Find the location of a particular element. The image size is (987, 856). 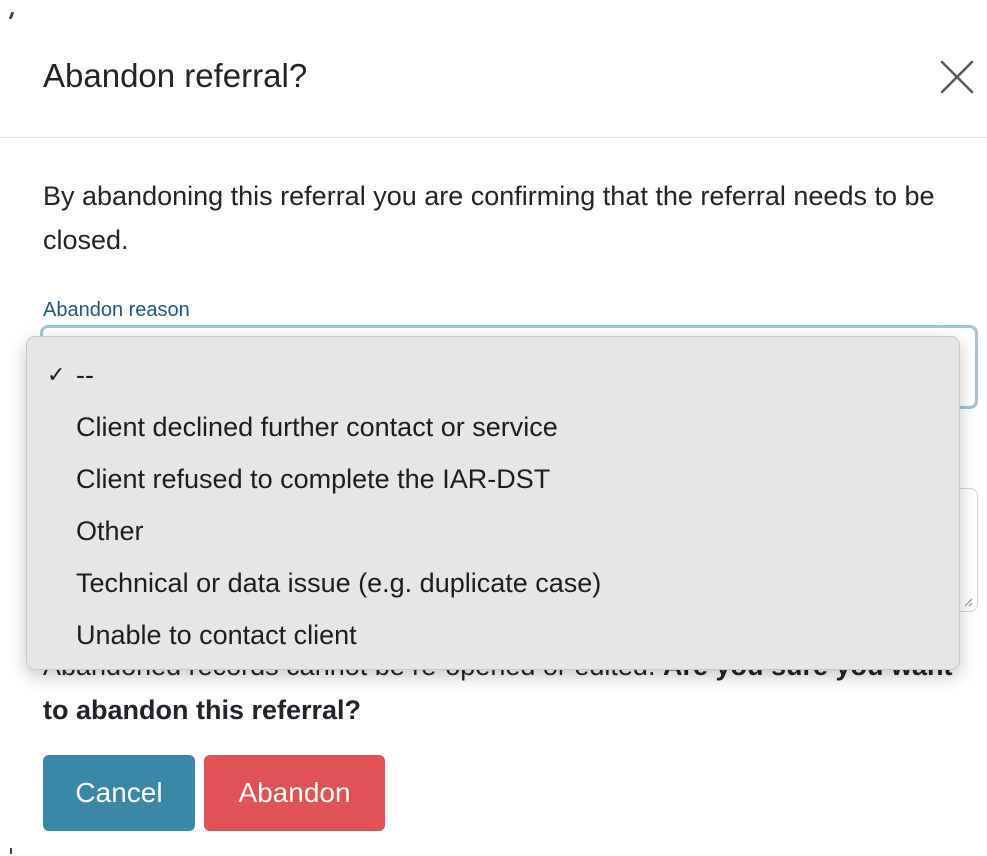

close-button is located at coordinates (957, 77).